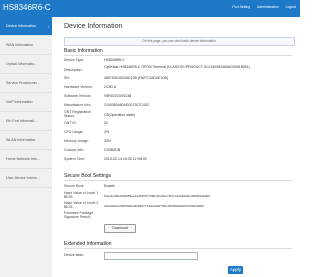  What do you see at coordinates (79, 215) in the screenshot?
I see `info-label: Firmware Package Signature Result:` at bounding box center [79, 215].